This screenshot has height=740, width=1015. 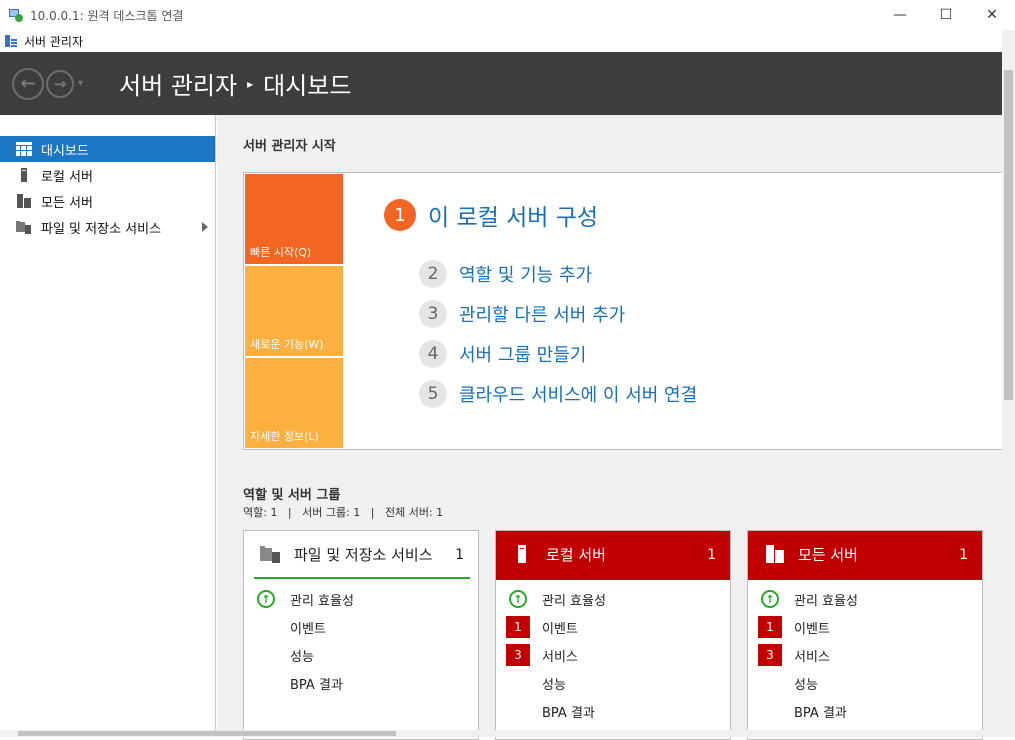 What do you see at coordinates (361, 627) in the screenshot?
I see `card-row-events: 이벤트` at bounding box center [361, 627].